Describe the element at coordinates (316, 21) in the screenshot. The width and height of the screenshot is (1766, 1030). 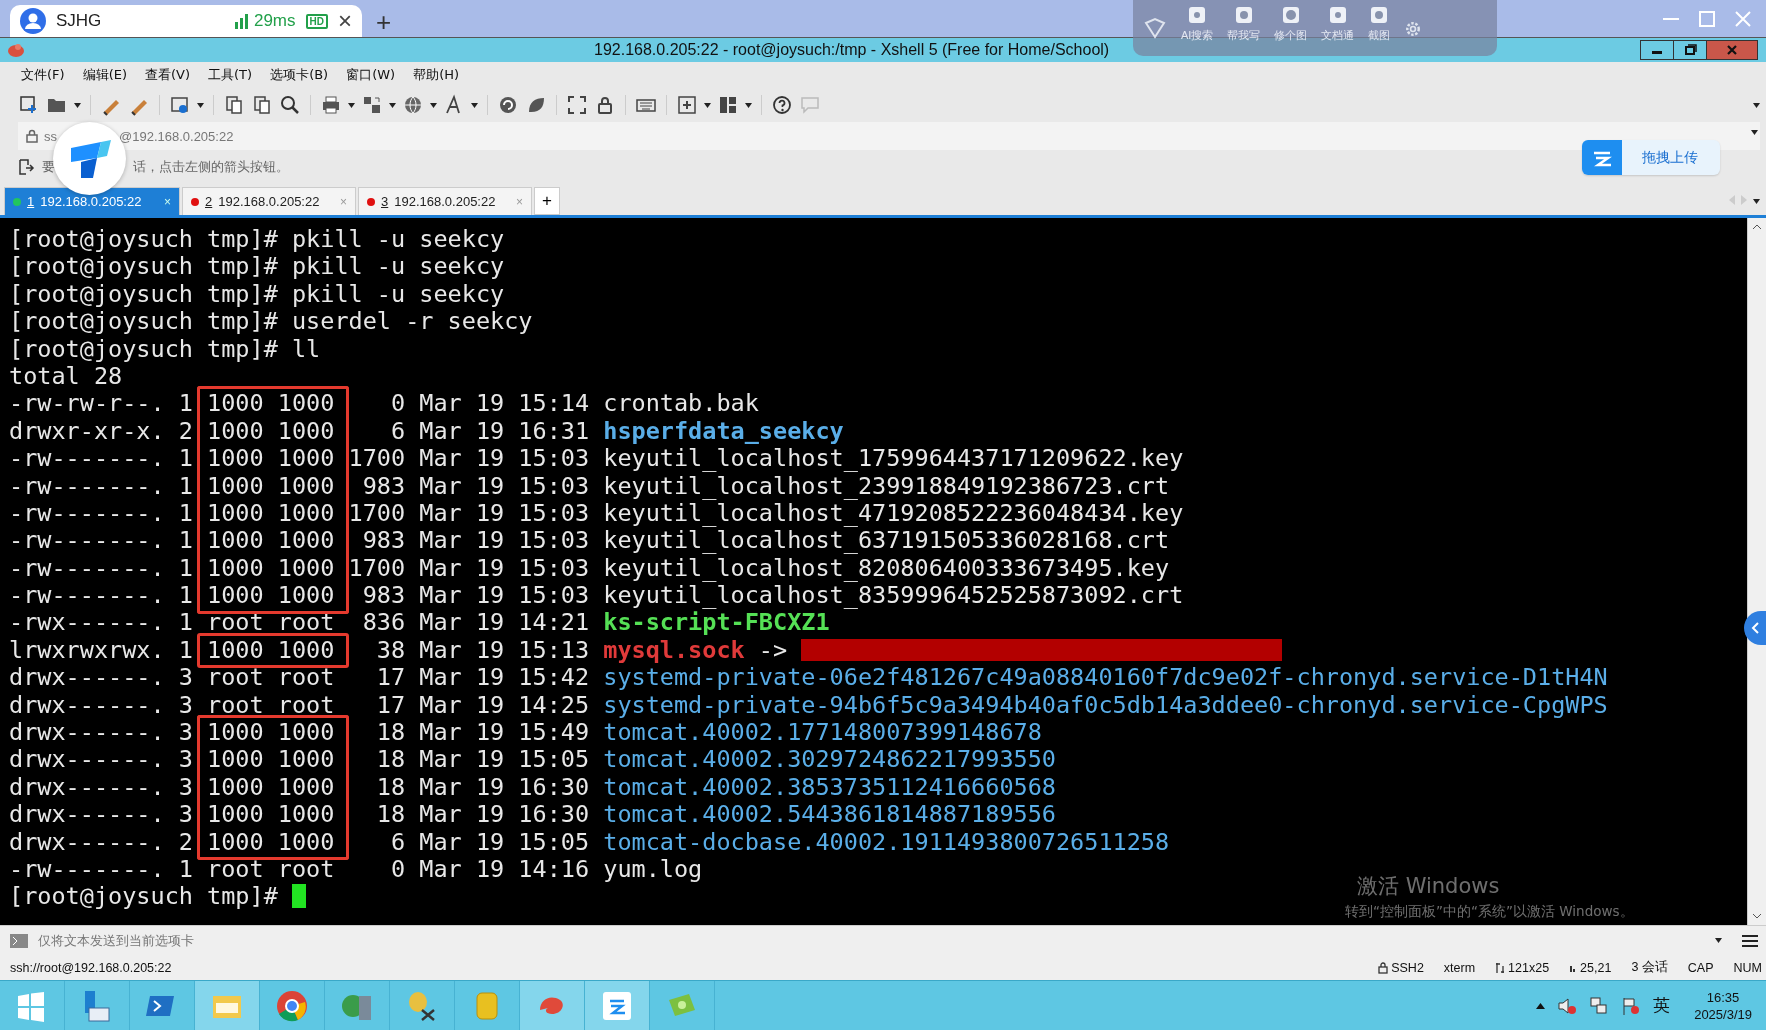
I see `hd-badge: HD` at that location.